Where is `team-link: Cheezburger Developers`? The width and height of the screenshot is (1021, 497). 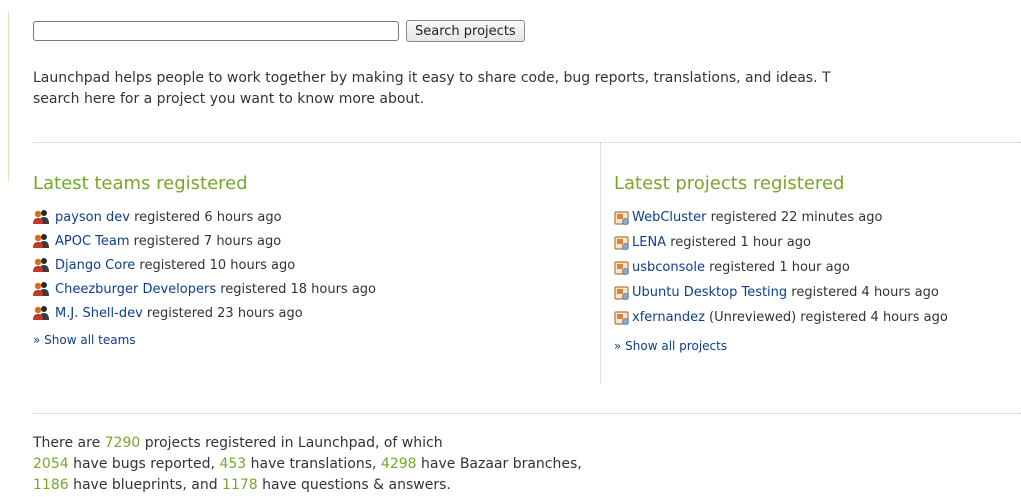
team-link: Cheezburger Developers is located at coordinates (135, 289).